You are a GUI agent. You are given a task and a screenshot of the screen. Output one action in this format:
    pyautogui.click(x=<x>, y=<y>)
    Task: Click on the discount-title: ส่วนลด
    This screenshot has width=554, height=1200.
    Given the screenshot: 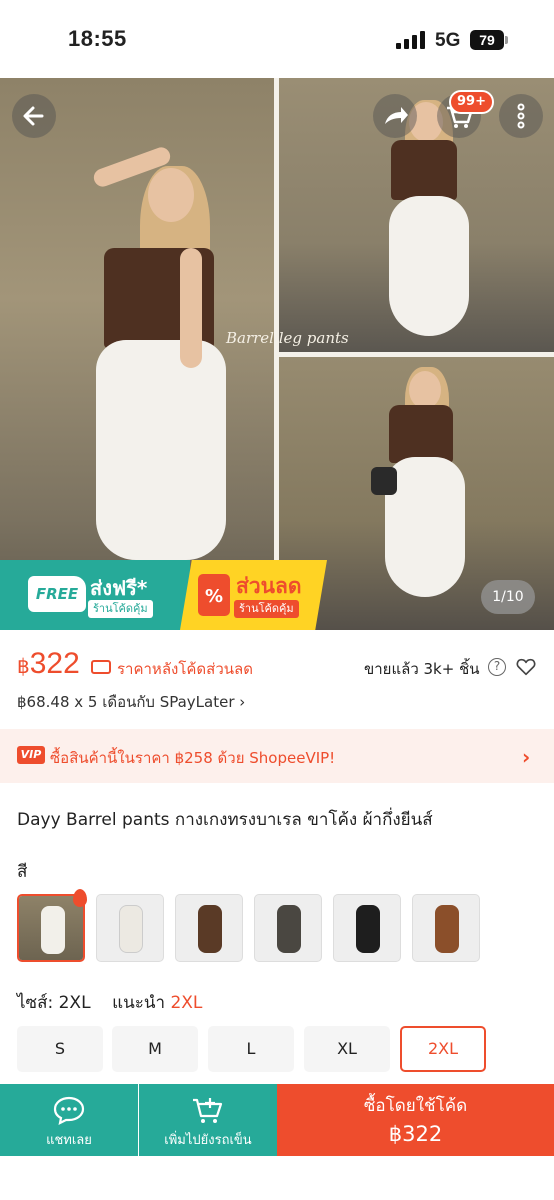 What is the action you would take?
    pyautogui.click(x=269, y=586)
    